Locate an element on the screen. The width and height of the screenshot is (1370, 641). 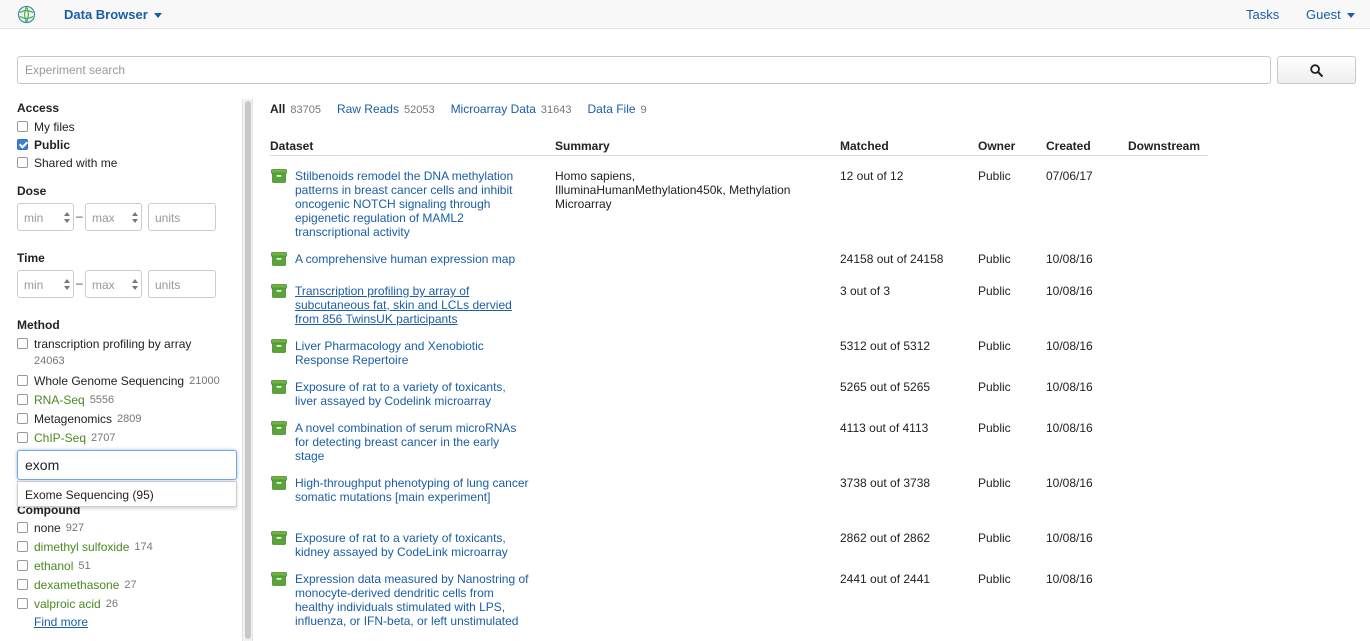
experiment-search-input is located at coordinates (644, 70).